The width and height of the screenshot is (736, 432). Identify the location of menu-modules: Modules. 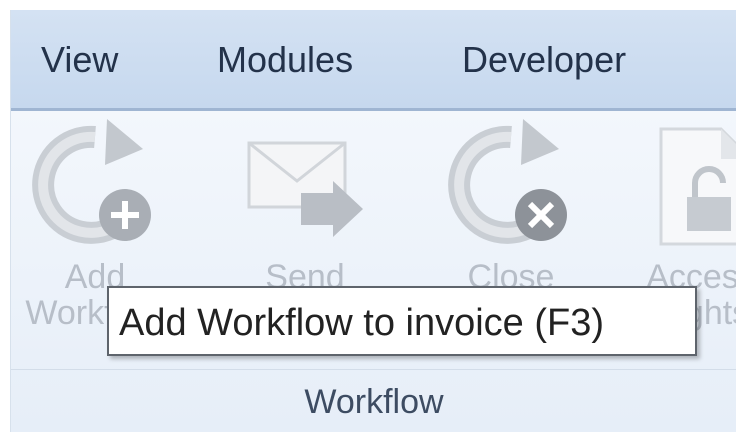
(285, 60).